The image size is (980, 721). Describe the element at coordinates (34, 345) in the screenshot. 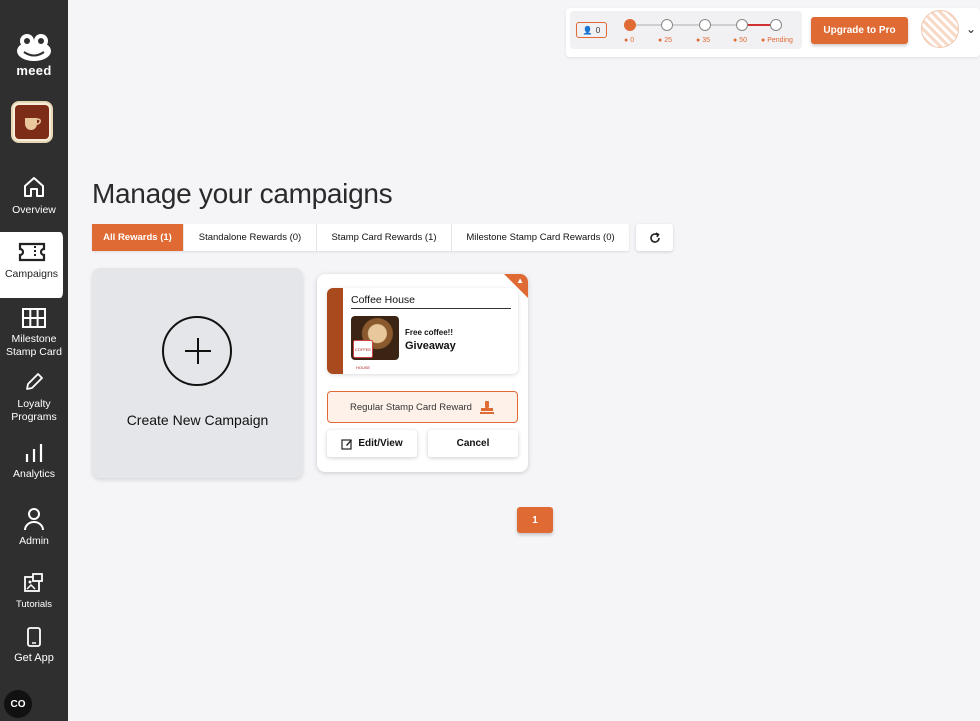

I see `sidebar-item-label: Milestone Stamp Card` at that location.